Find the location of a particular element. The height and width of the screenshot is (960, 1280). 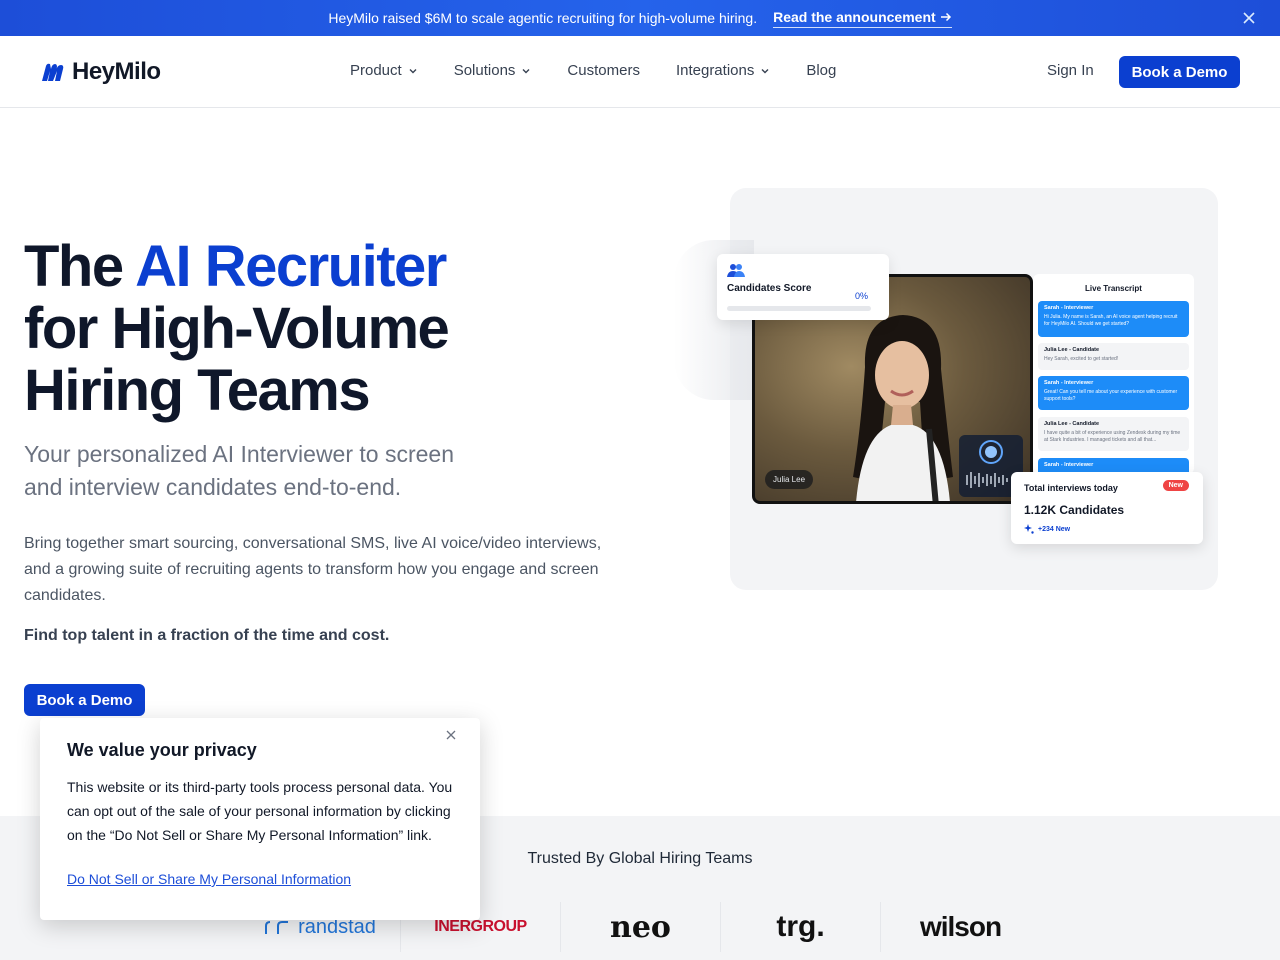

score-label: Candidates Score is located at coordinates (769, 288).